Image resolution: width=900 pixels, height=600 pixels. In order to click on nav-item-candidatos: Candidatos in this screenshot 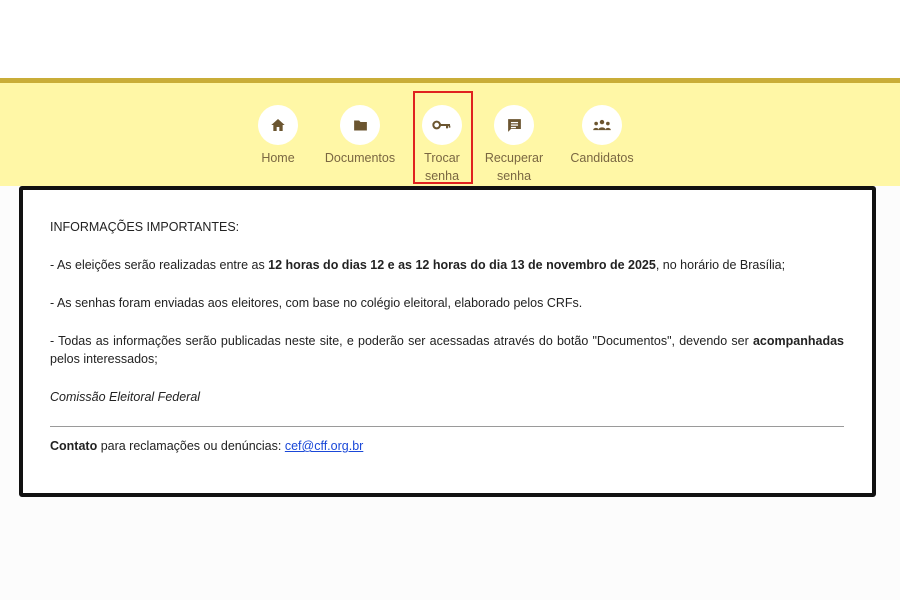, I will do `click(602, 136)`.